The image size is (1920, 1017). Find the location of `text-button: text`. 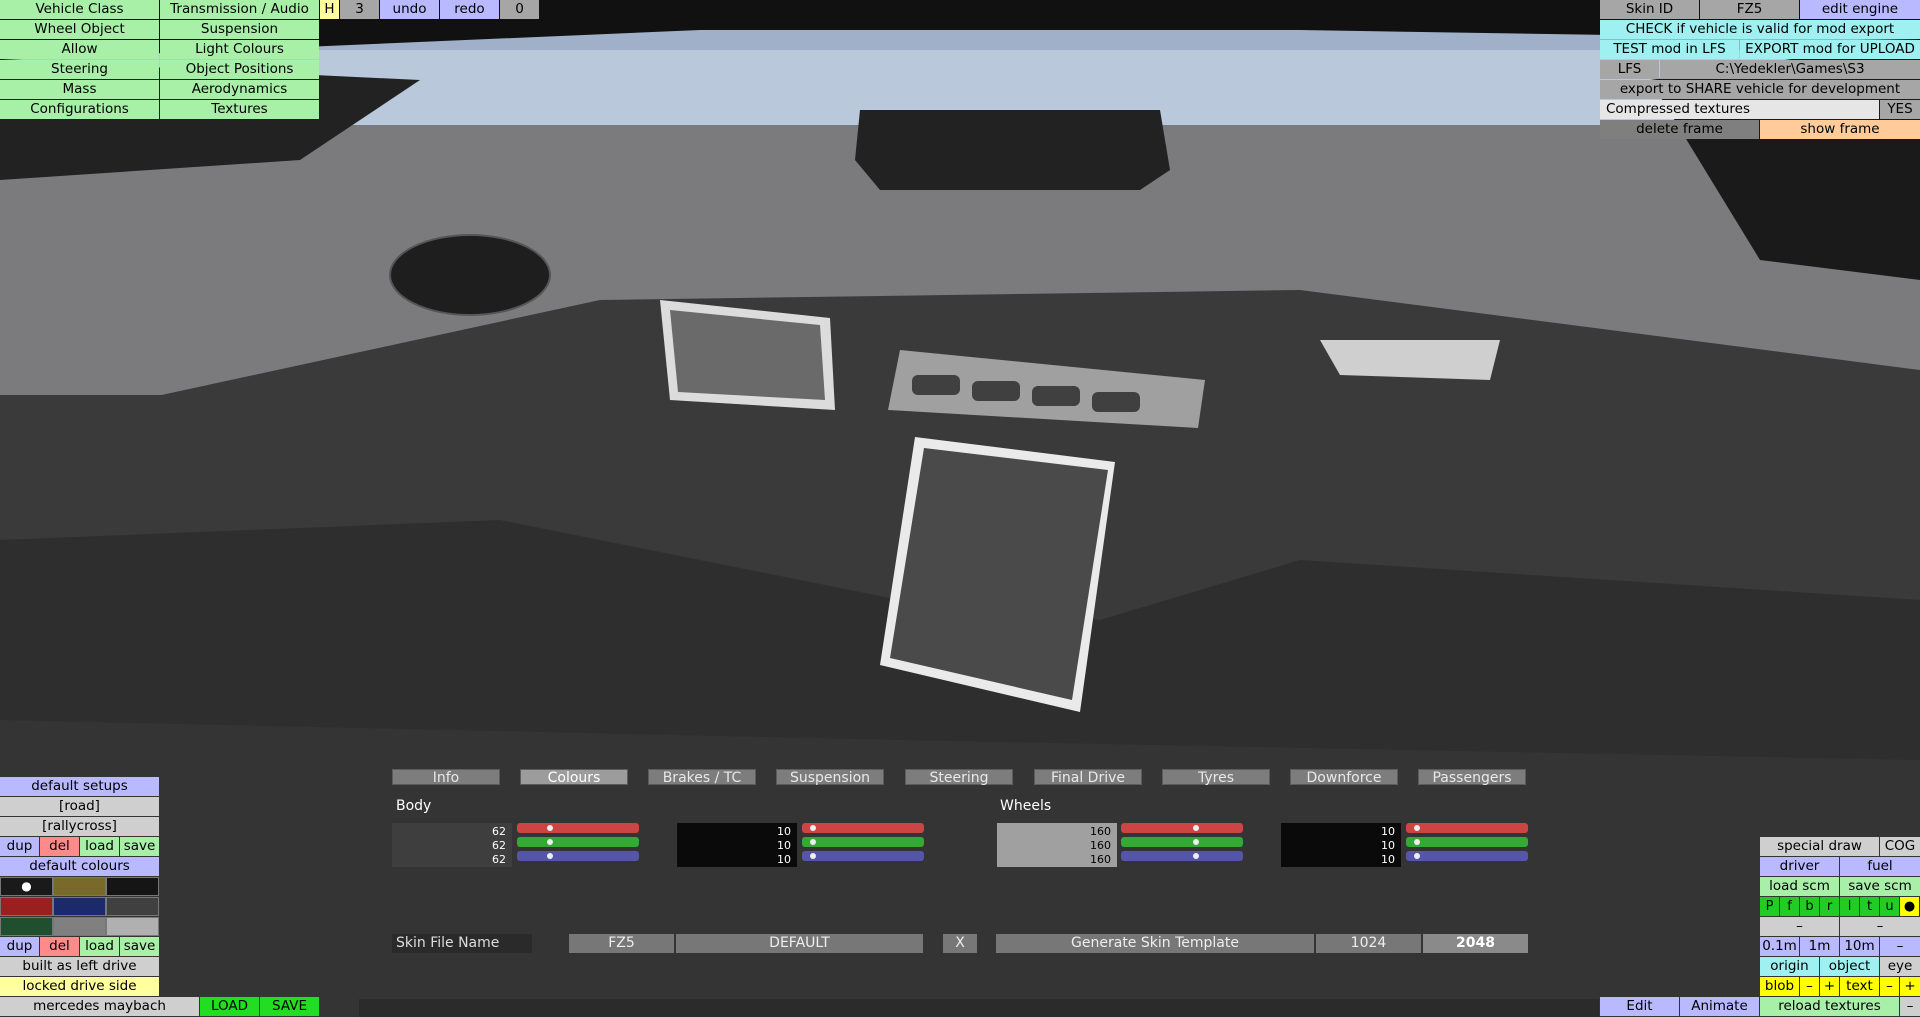

text-button: text is located at coordinates (1859, 986).